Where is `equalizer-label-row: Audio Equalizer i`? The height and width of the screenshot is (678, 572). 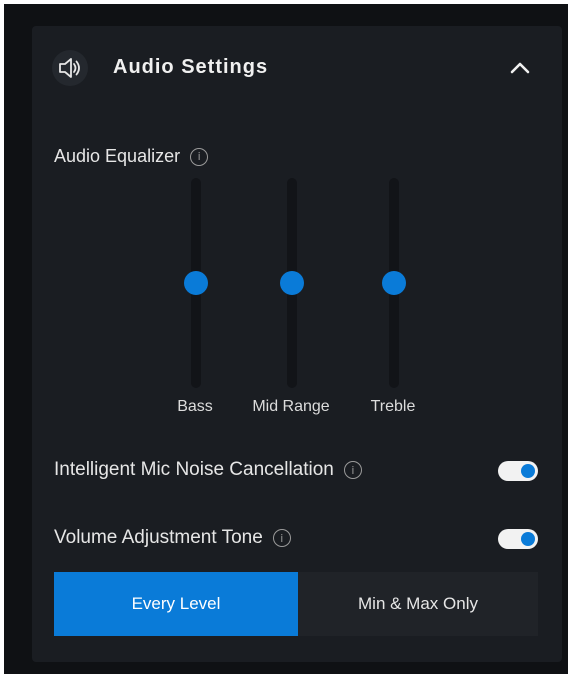
equalizer-label-row: Audio Equalizer i is located at coordinates (131, 156).